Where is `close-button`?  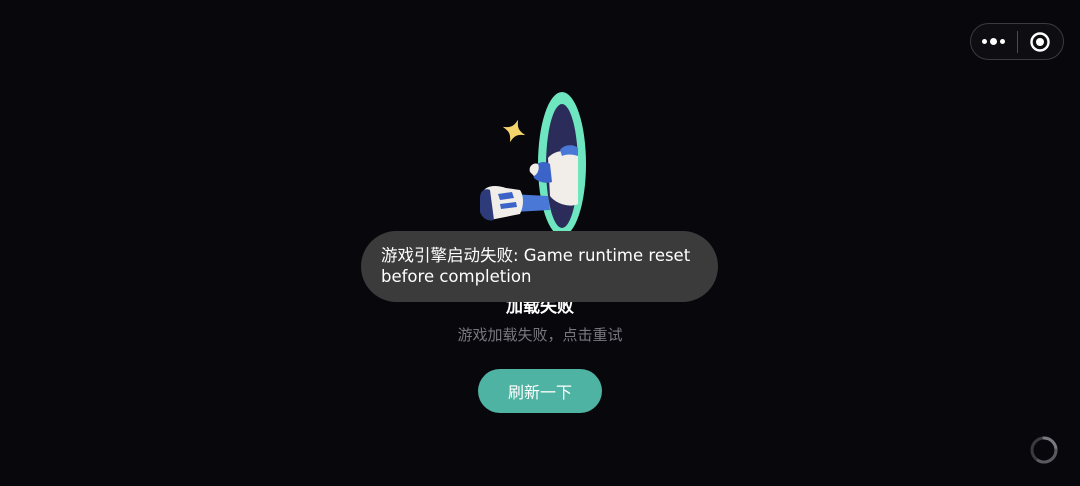 close-button is located at coordinates (1040, 41).